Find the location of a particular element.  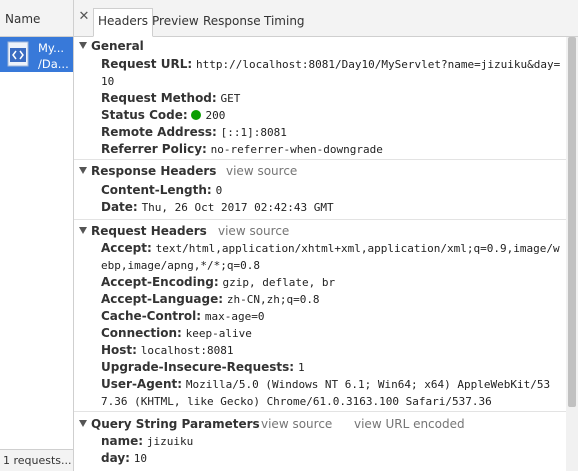

row-key: day: is located at coordinates (115, 458).